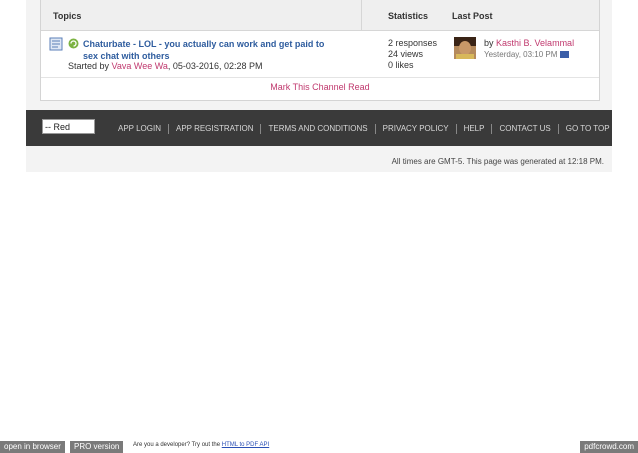 Image resolution: width=638 pixels, height=453 pixels. Describe the element at coordinates (320, 15) in the screenshot. I see `table-header: Topics Statistics Last Post` at that location.